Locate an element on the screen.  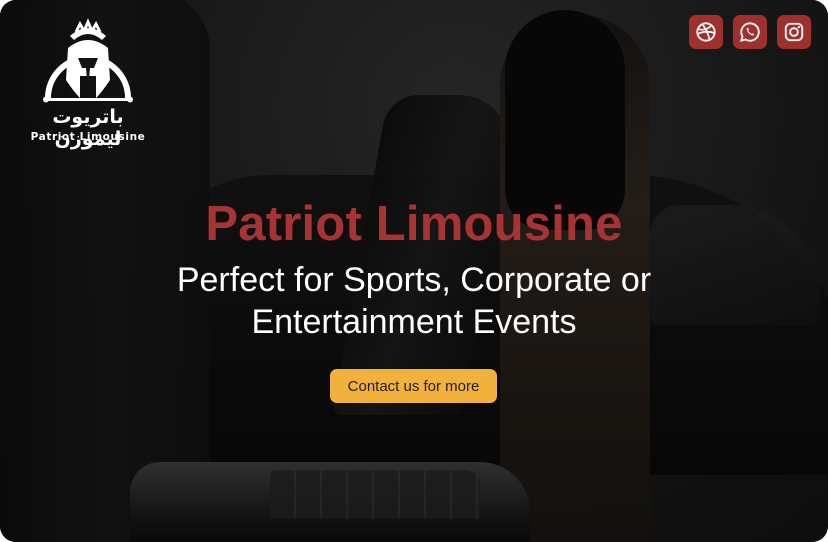
whatsapp-icon is located at coordinates (750, 32).